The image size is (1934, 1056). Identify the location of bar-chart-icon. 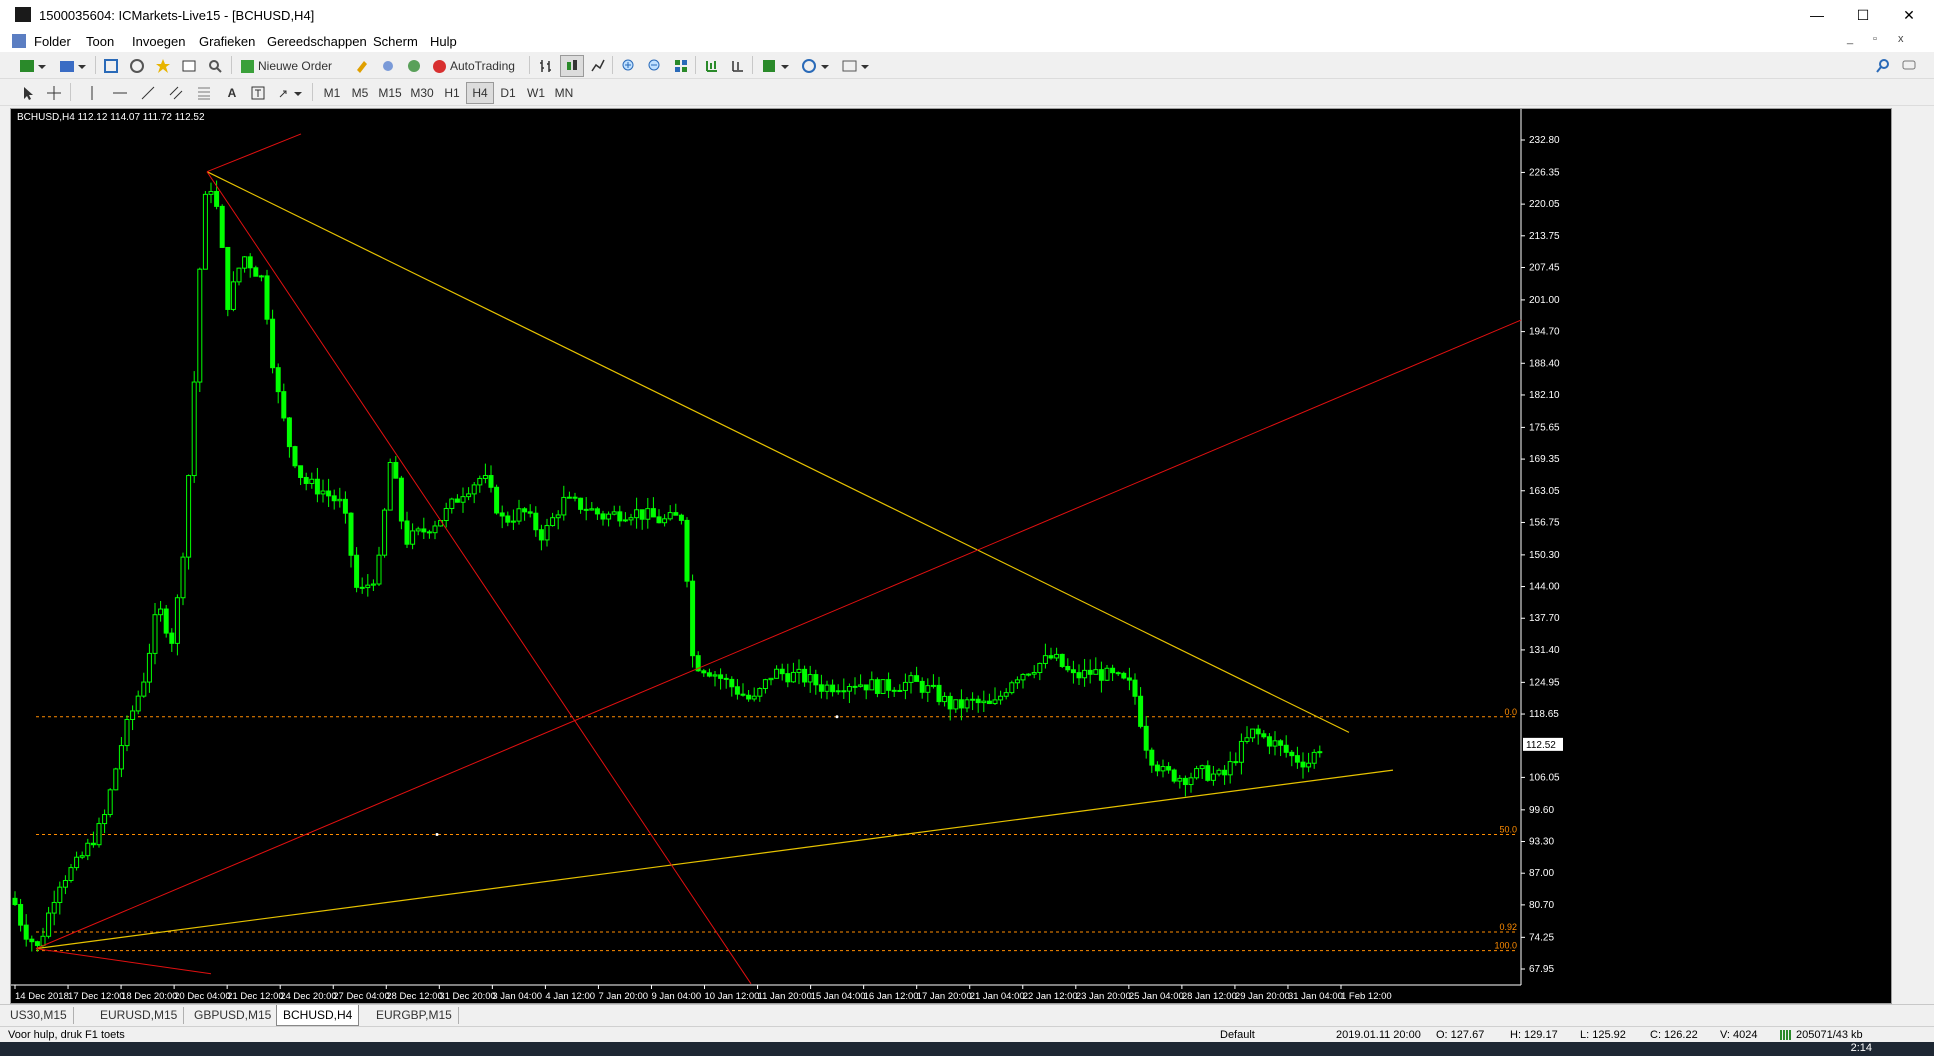
(546, 66).